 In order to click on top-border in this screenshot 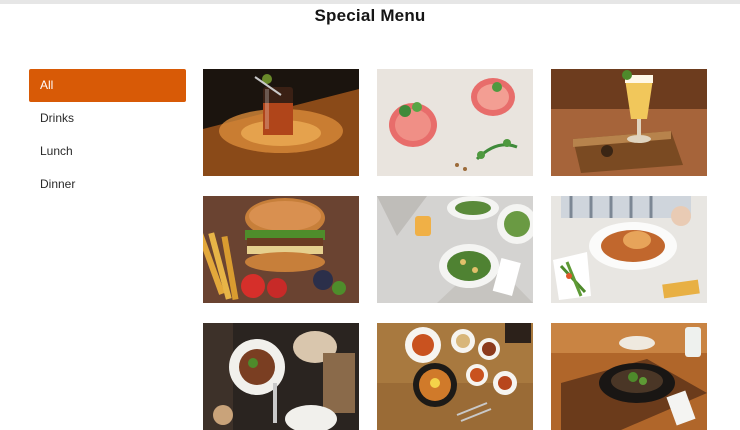, I will do `click(370, 2)`.